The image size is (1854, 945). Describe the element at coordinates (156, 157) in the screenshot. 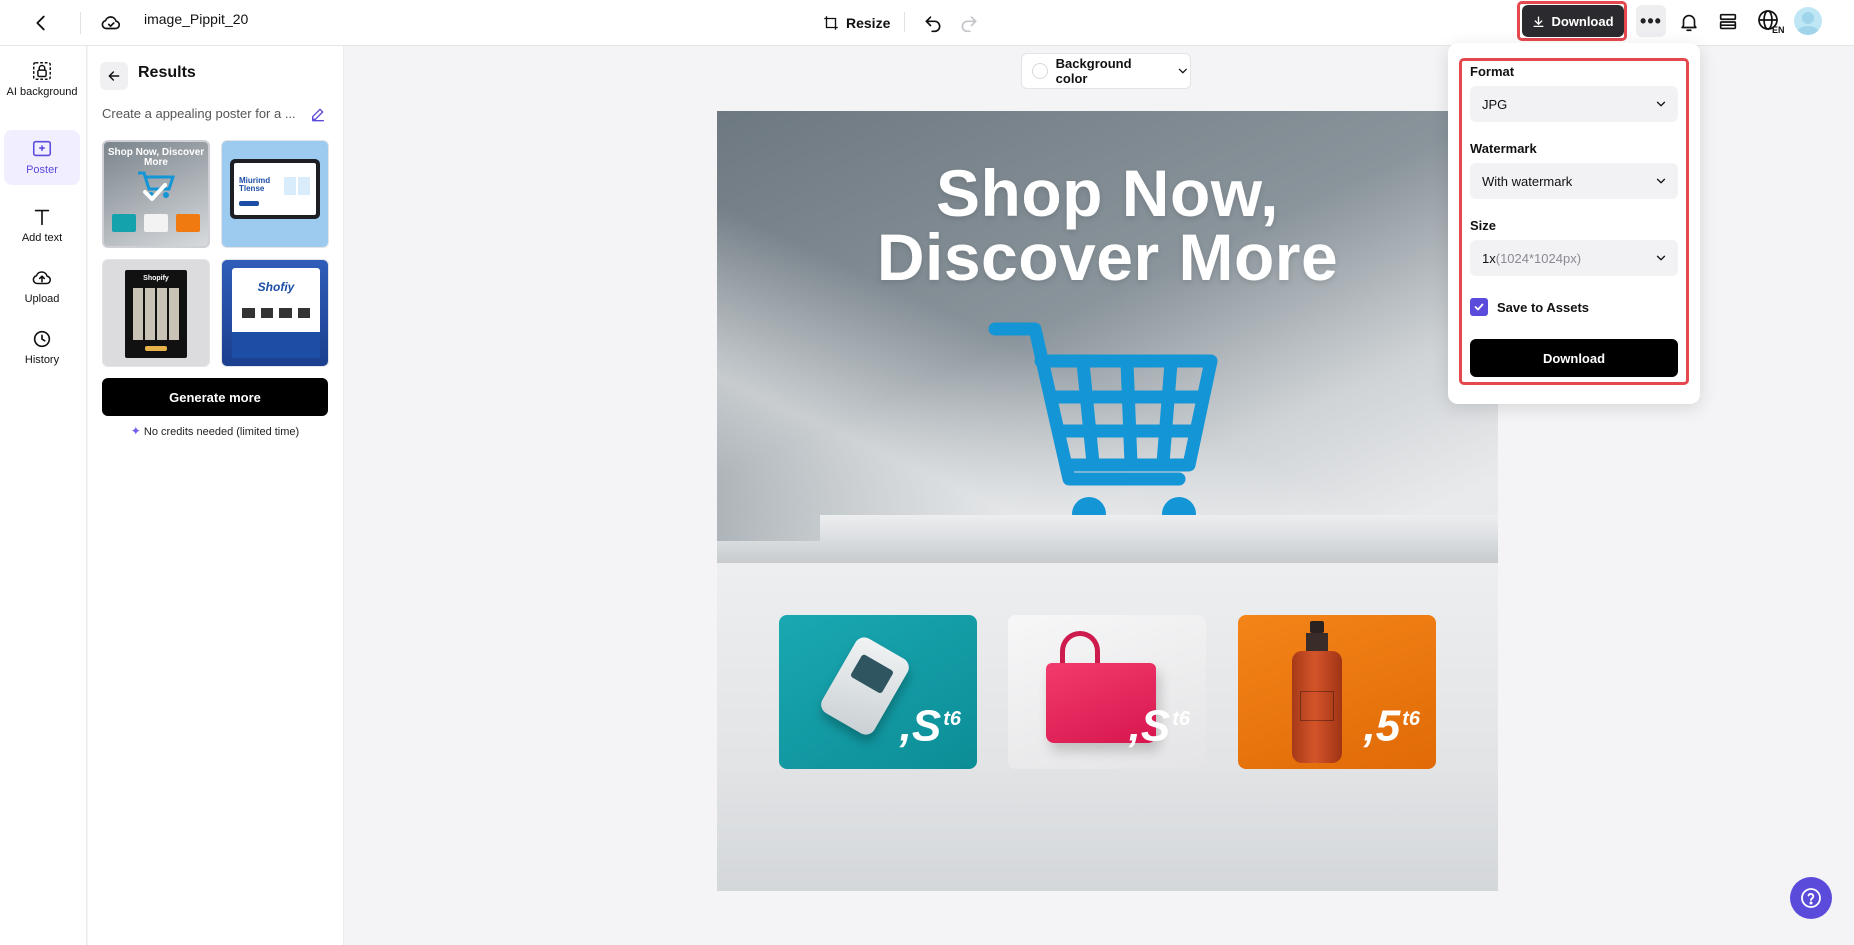

I see `thumbnail-headline: Shop Now, Discover More` at that location.